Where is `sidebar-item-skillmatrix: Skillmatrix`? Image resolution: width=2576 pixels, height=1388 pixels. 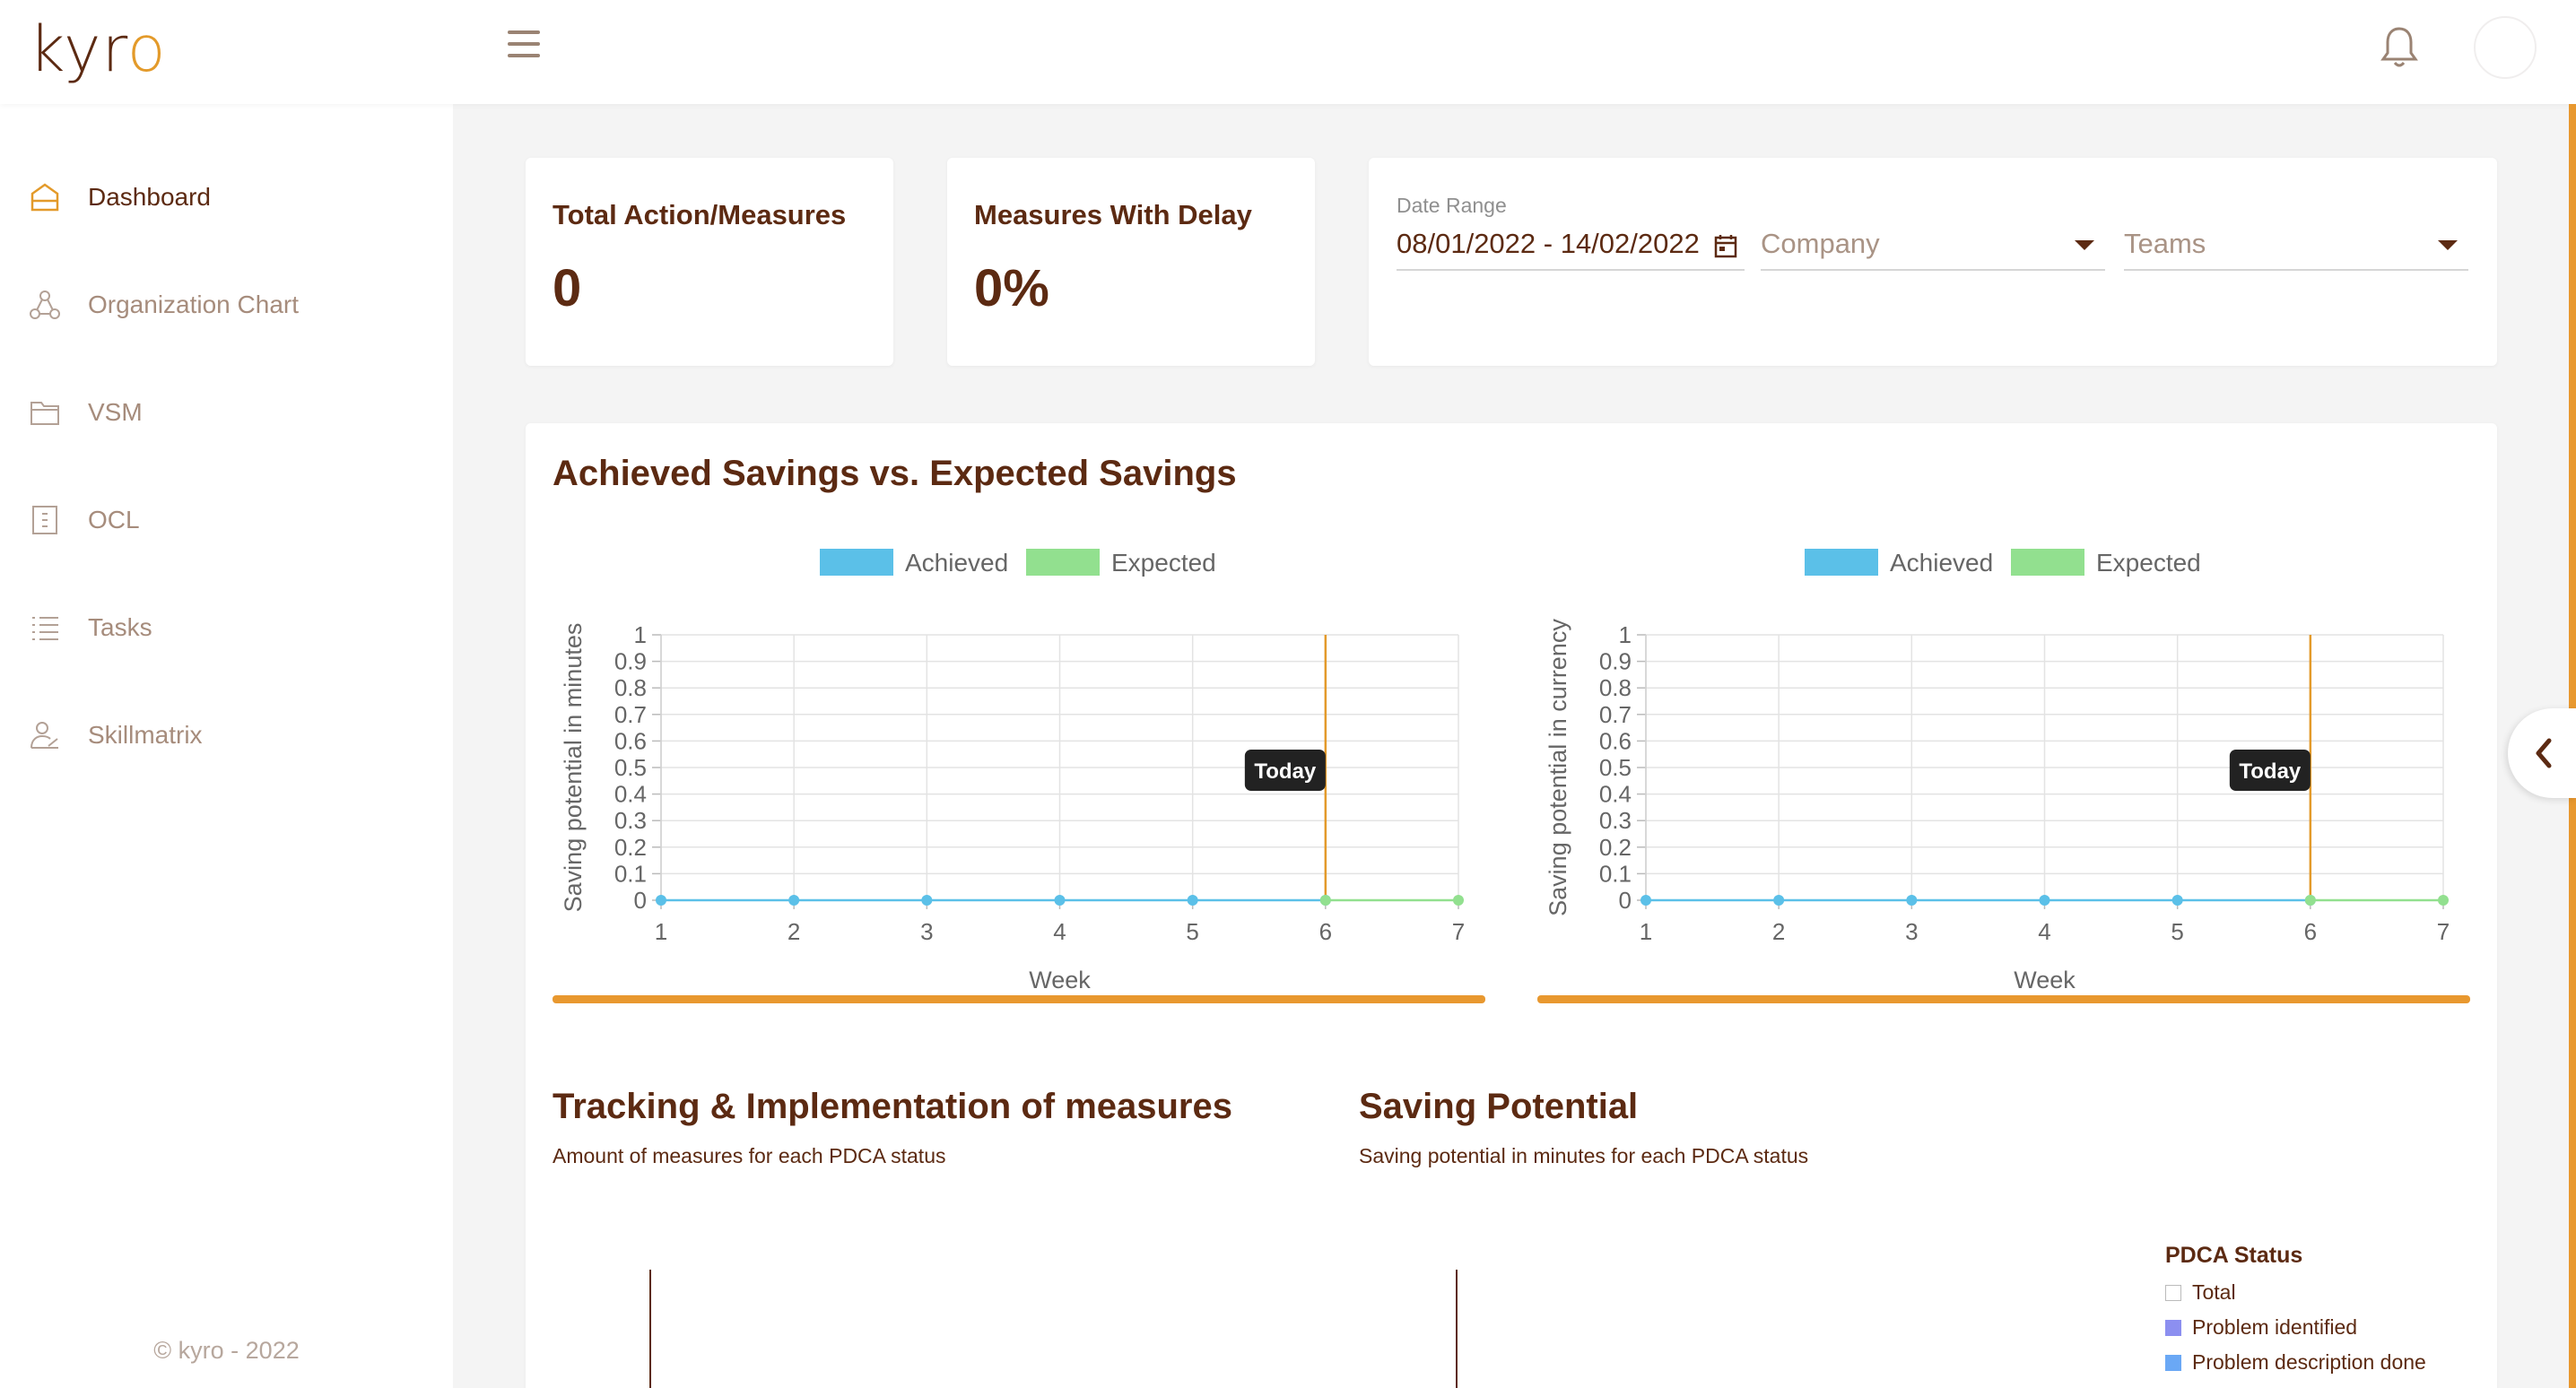 sidebar-item-skillmatrix: Skillmatrix is located at coordinates (224, 735).